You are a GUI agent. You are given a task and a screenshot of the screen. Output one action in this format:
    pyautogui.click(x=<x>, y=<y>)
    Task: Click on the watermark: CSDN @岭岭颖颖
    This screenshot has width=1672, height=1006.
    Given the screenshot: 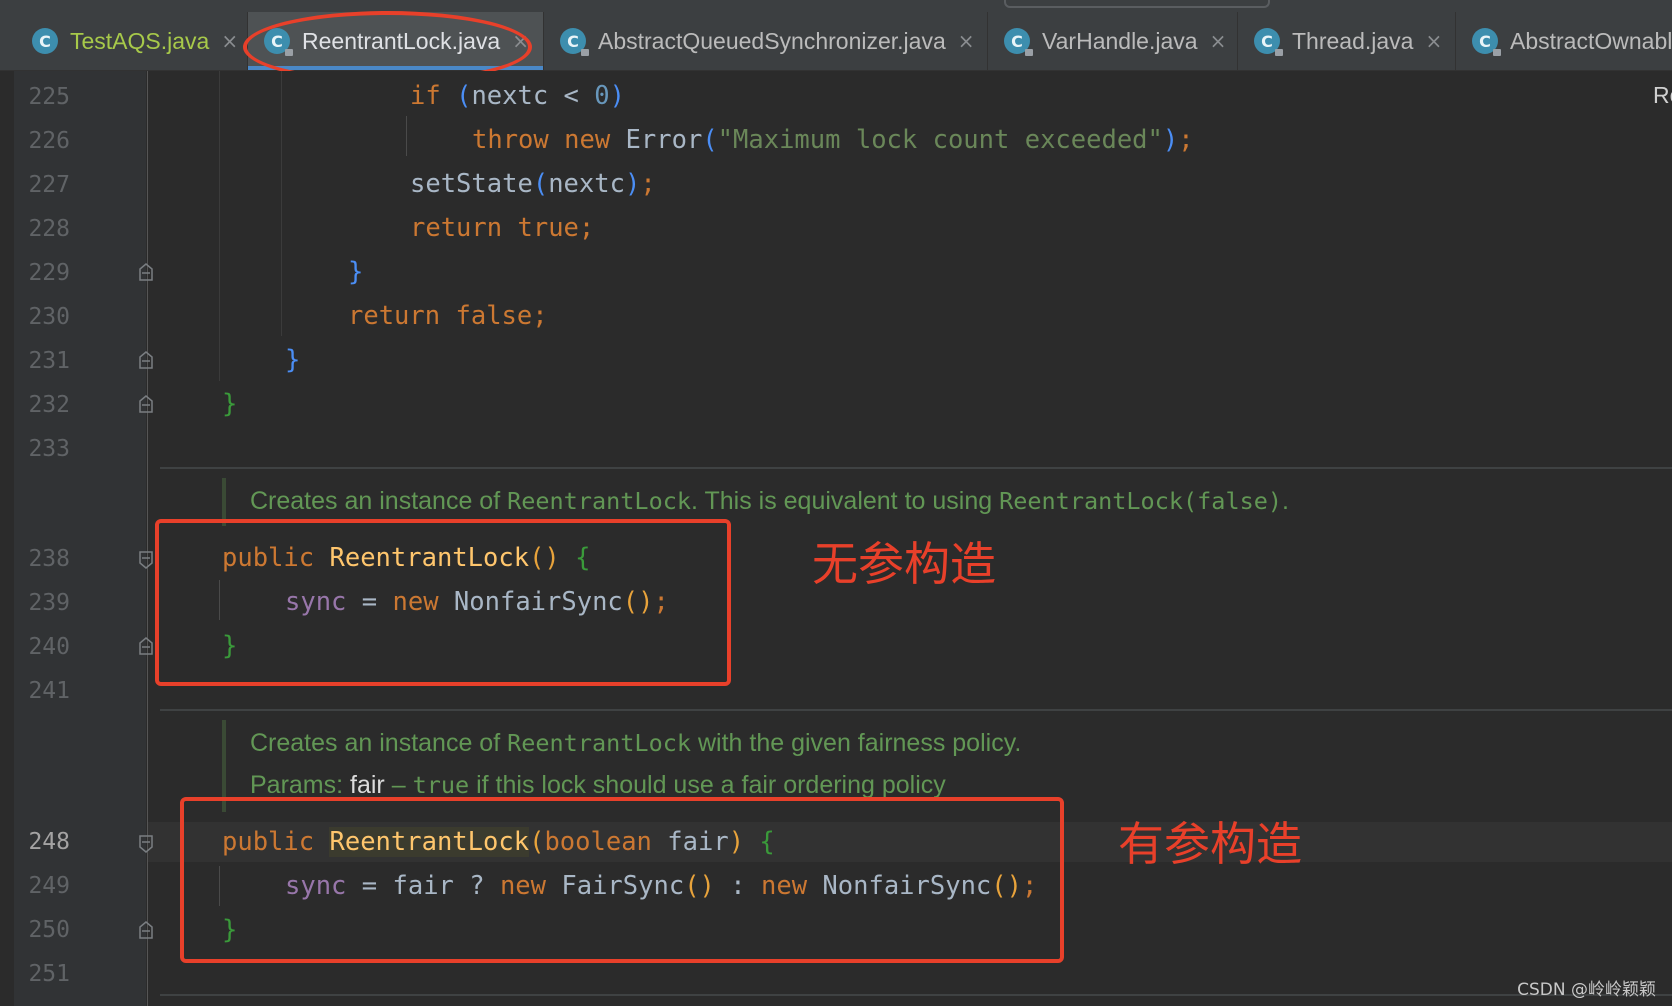 What is the action you would take?
    pyautogui.click(x=1586, y=990)
    